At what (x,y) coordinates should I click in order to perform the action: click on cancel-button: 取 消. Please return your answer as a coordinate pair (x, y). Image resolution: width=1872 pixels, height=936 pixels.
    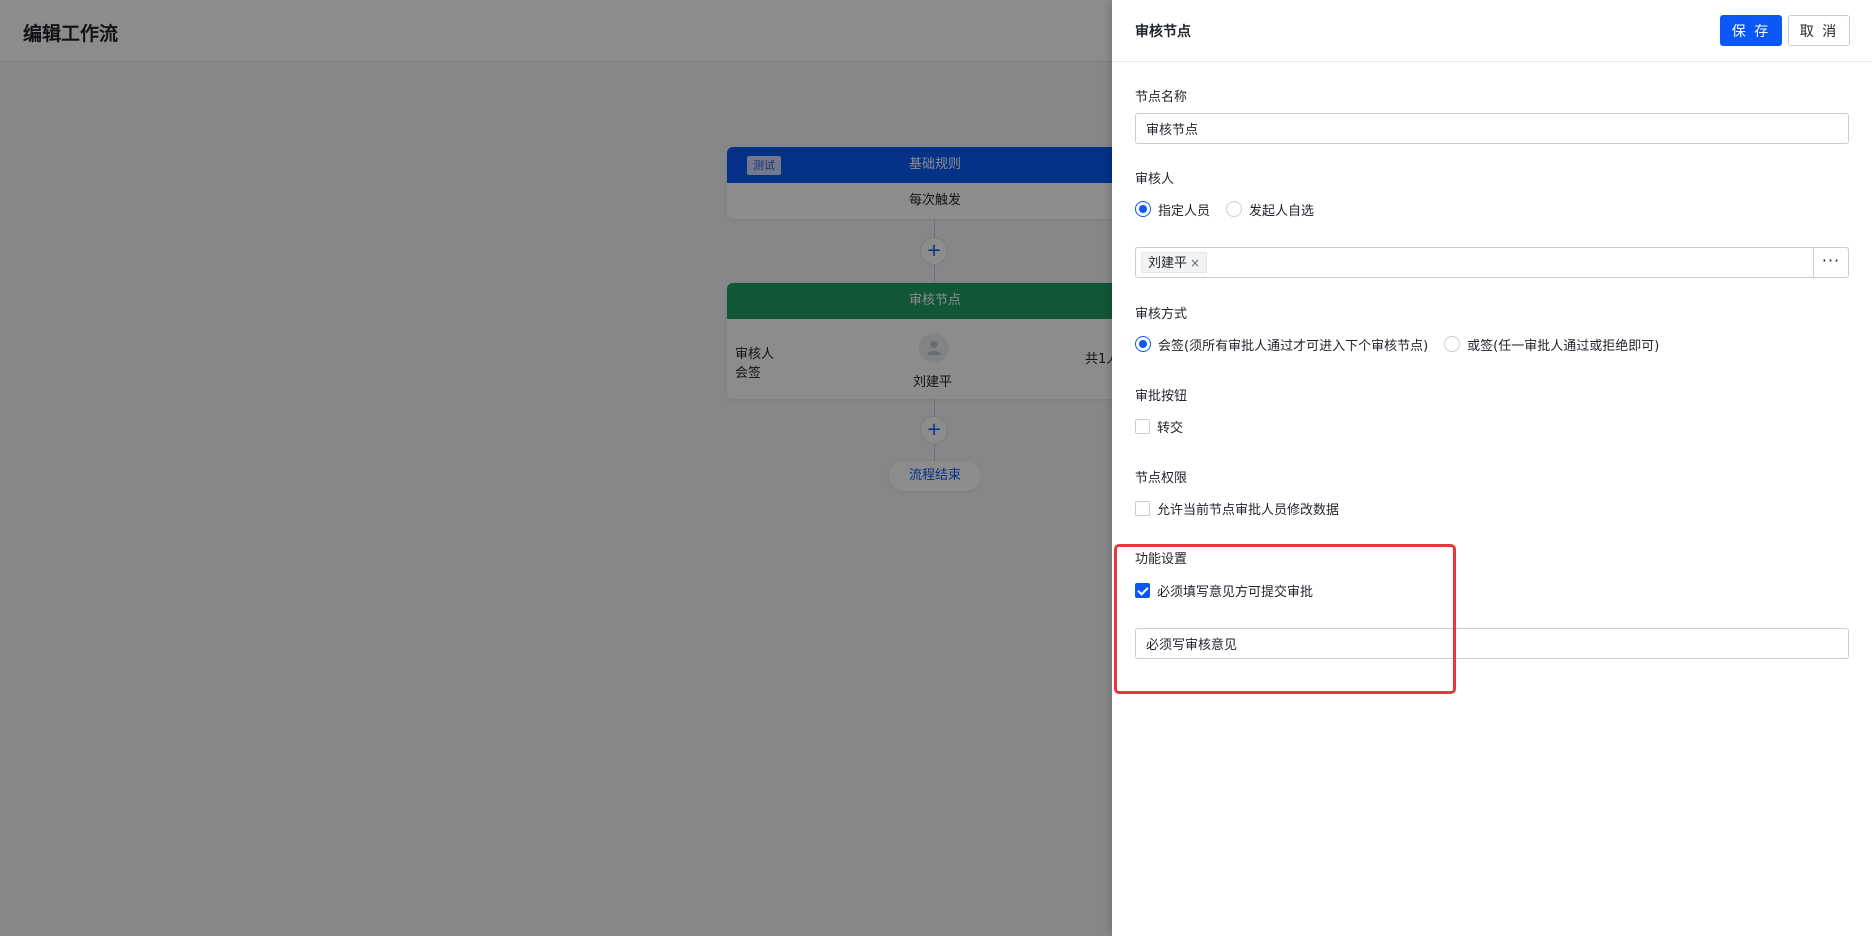
    Looking at the image, I should click on (1819, 30).